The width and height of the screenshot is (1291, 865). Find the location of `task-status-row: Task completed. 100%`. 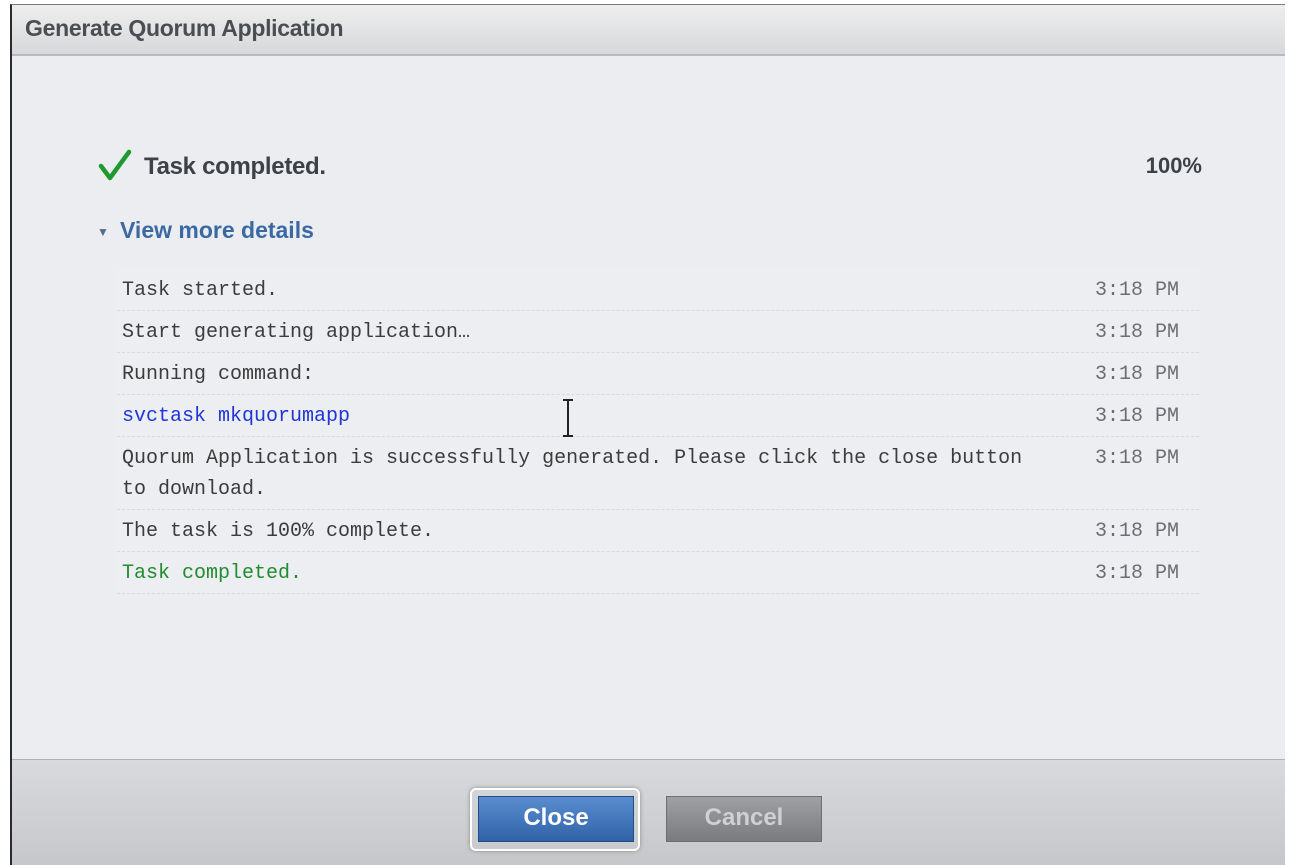

task-status-row: Task completed. 100% is located at coordinates (649, 167).